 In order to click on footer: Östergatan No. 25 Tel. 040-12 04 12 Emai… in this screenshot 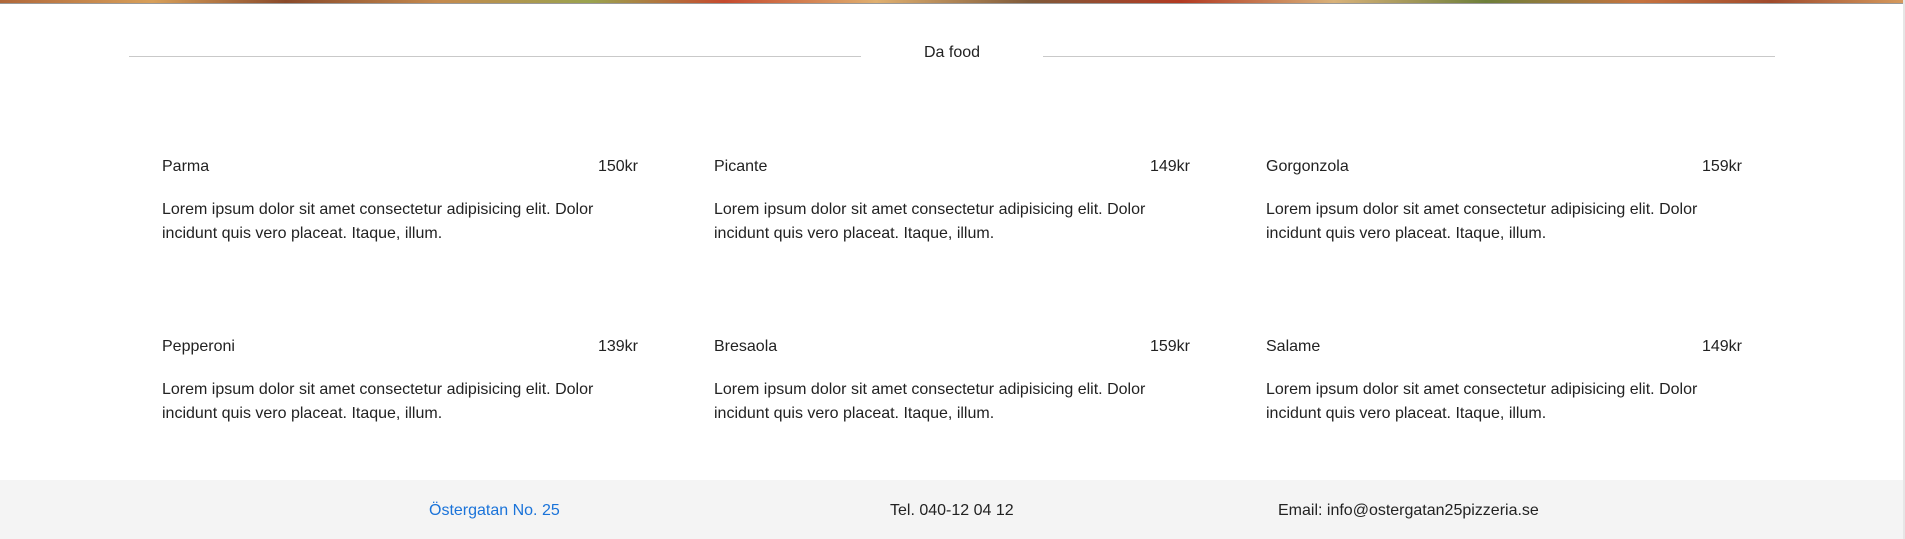, I will do `click(952, 509)`.